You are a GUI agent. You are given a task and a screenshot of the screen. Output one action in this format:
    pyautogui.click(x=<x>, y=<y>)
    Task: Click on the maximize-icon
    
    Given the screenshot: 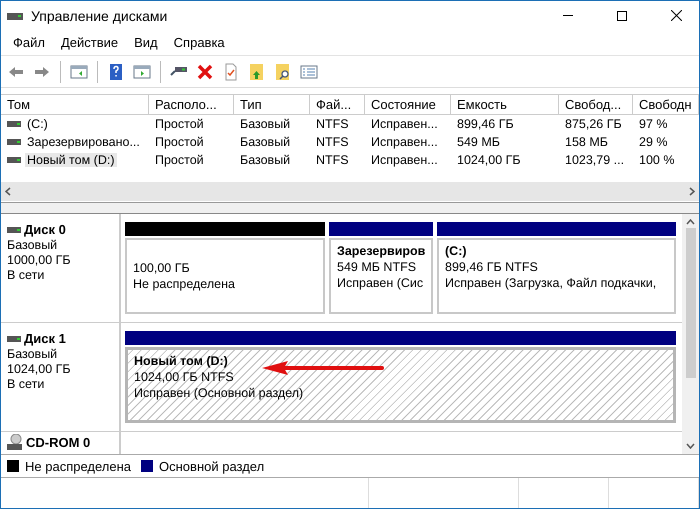 What is the action you would take?
    pyautogui.click(x=622, y=15)
    